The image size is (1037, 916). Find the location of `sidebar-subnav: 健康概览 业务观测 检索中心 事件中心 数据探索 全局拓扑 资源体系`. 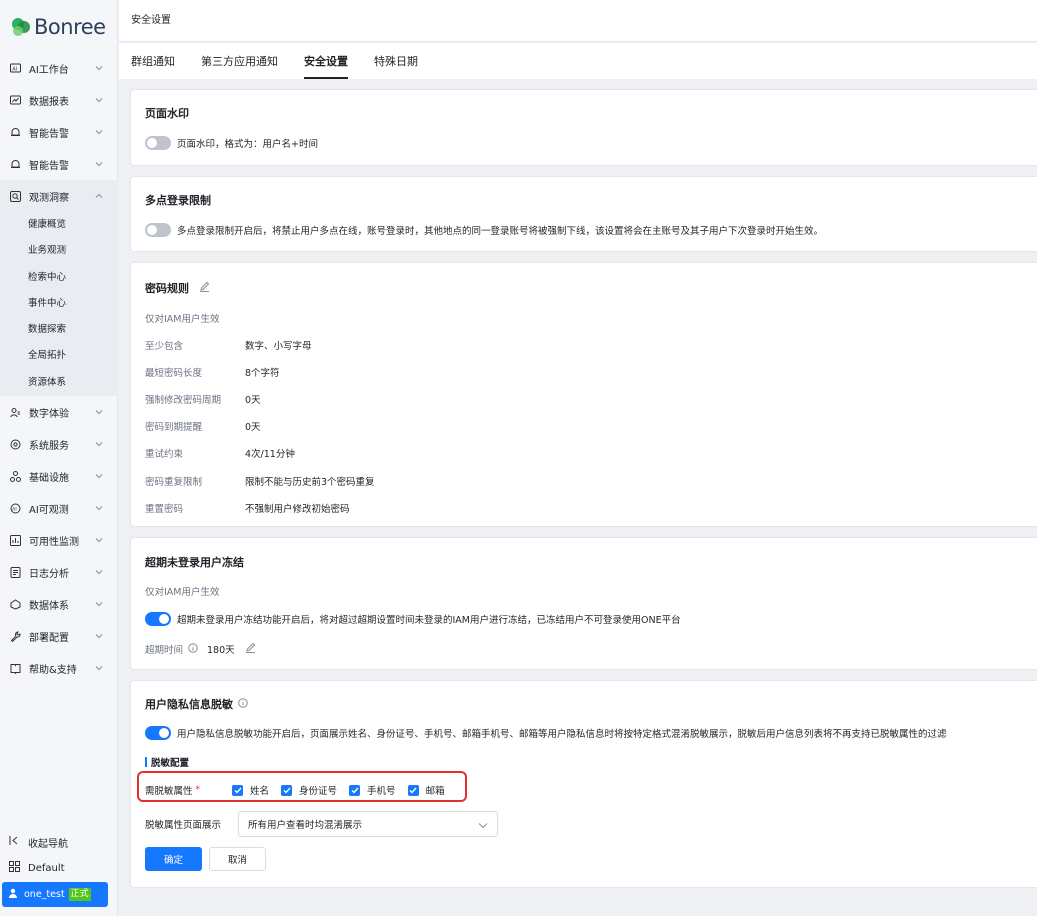

sidebar-subnav: 健康概览 业务观测 检索中心 事件中心 数据探索 全局拓扑 资源体系 is located at coordinates (59, 304).